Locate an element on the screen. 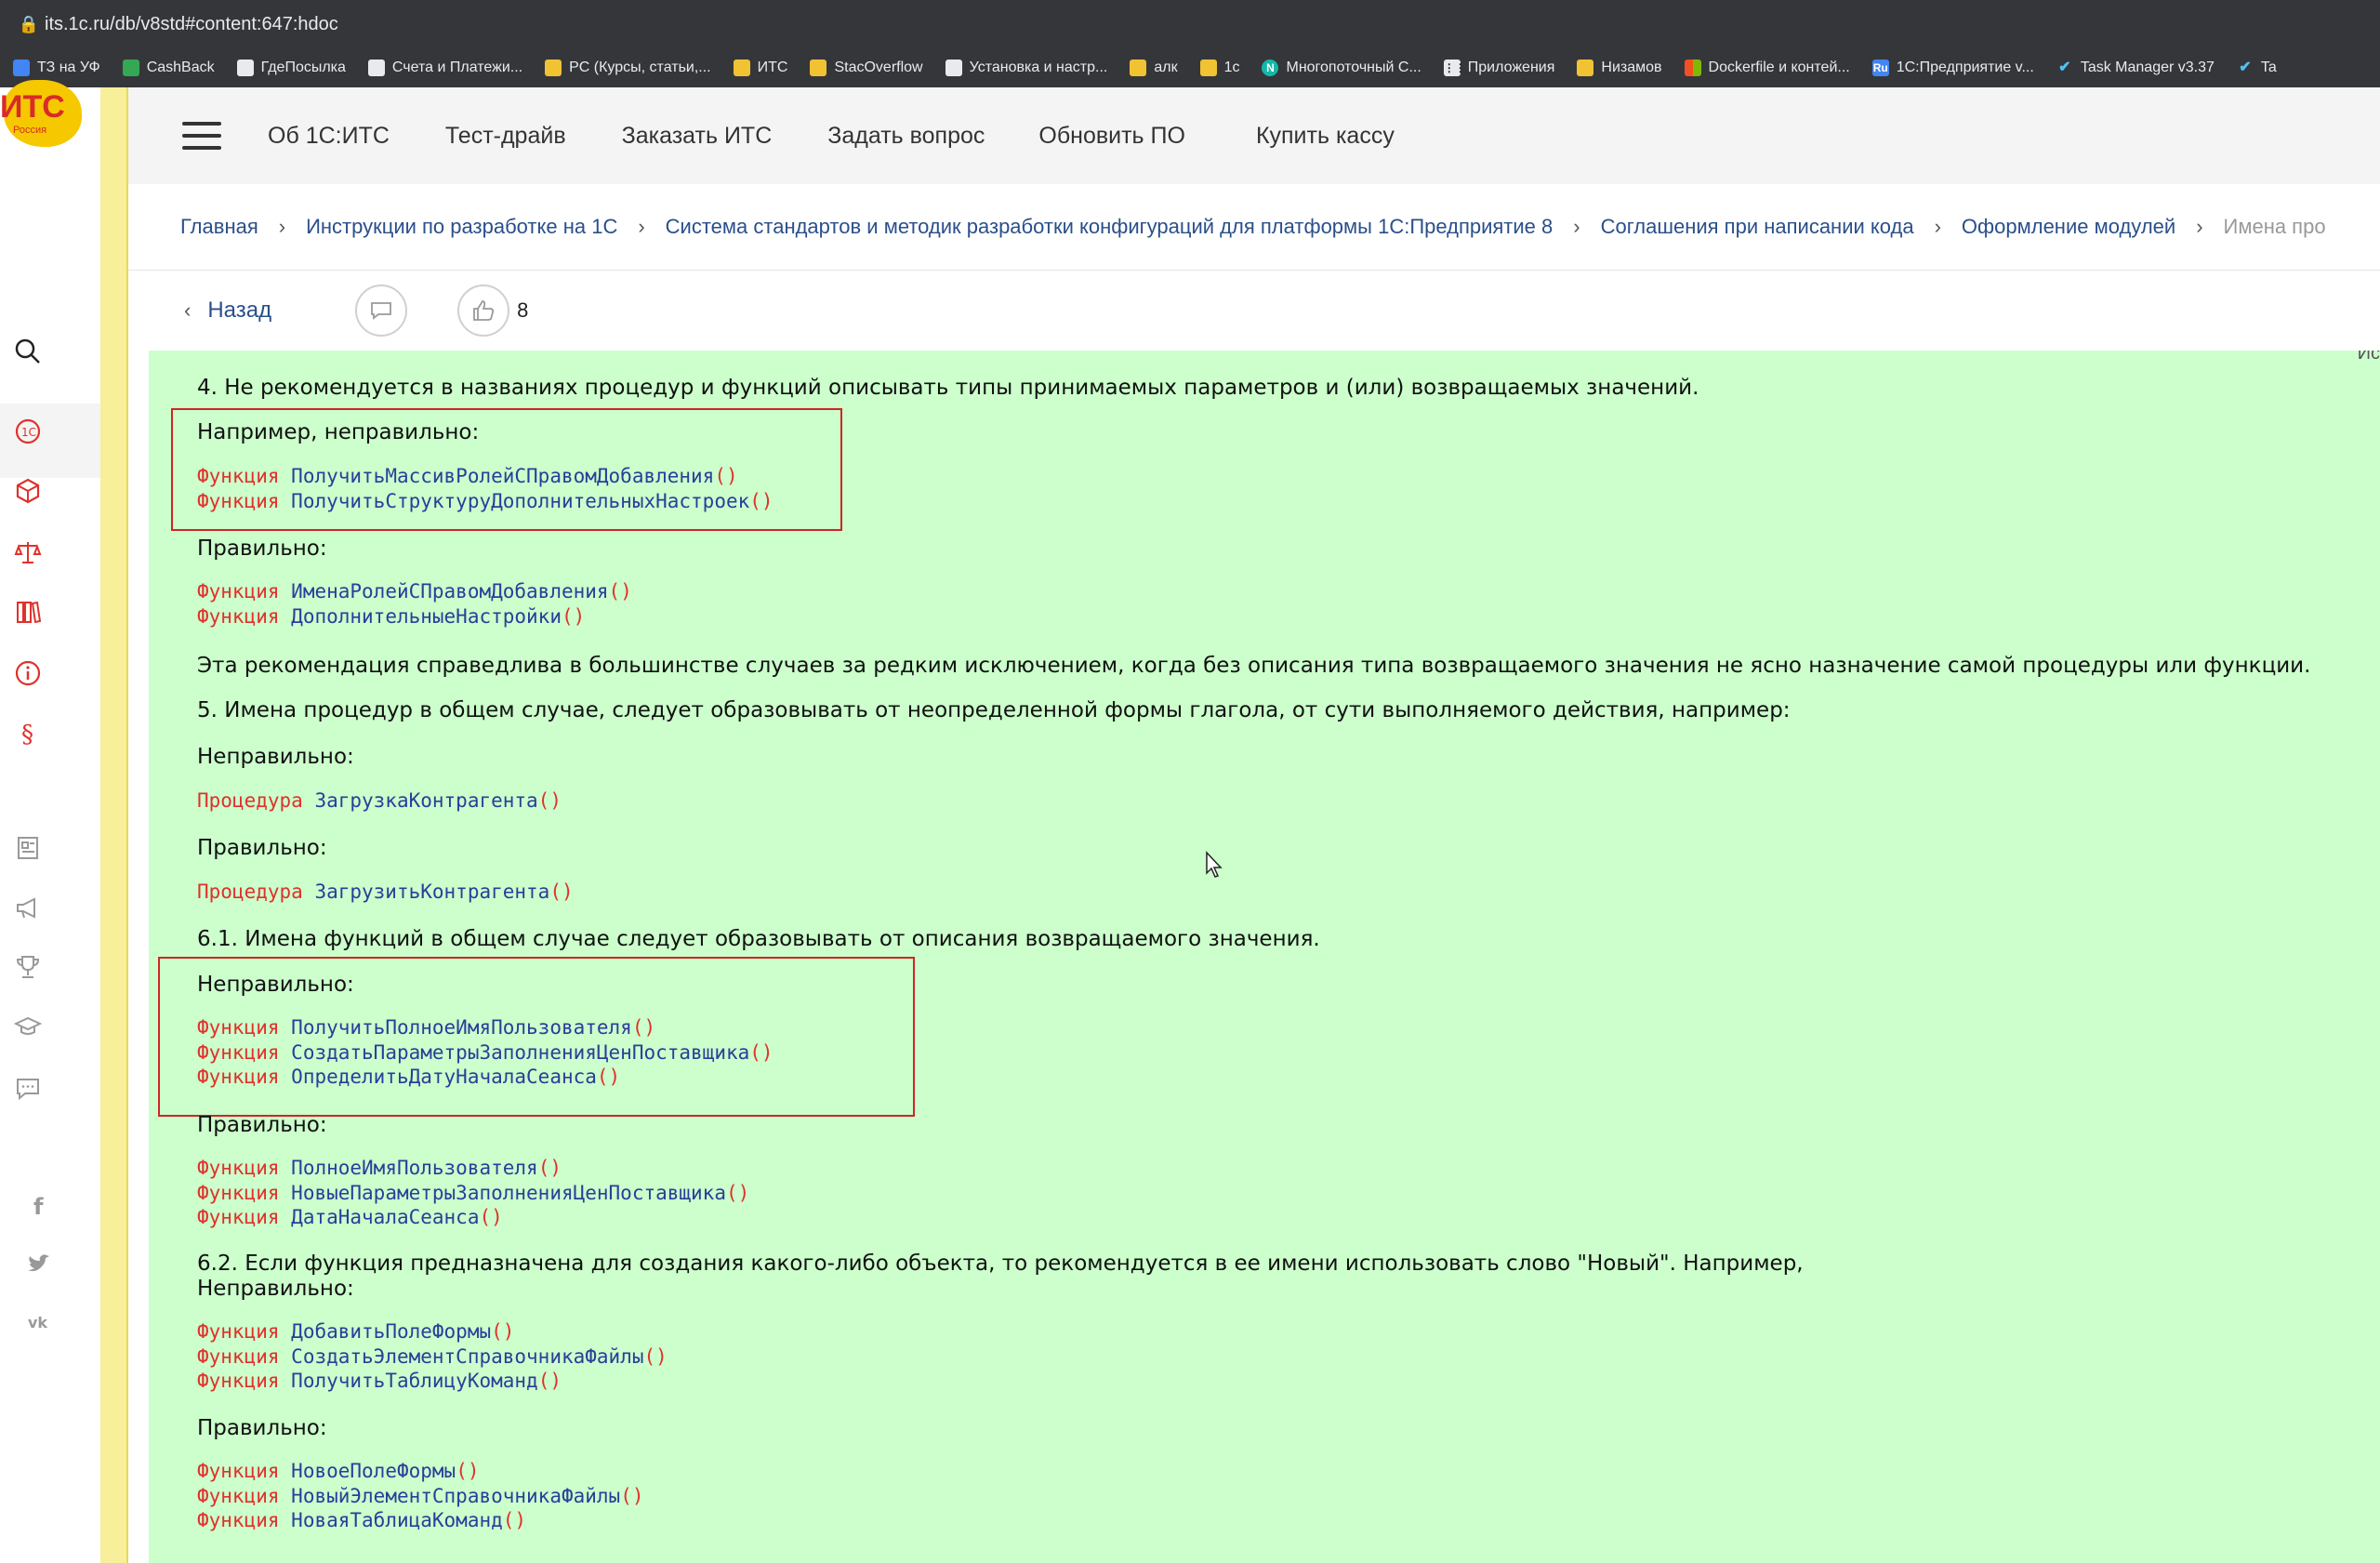  logo-text: ИТС is located at coordinates (32, 107).